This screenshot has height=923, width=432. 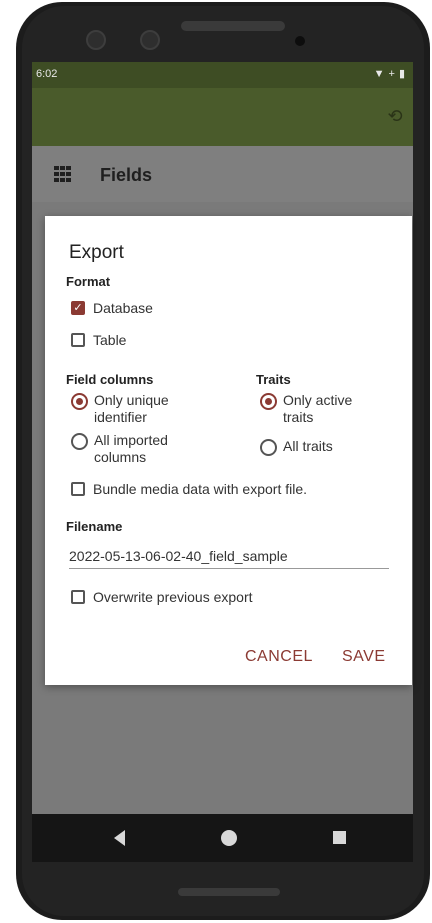 I want to click on cancel-button: CANCEL, so click(x=279, y=657).